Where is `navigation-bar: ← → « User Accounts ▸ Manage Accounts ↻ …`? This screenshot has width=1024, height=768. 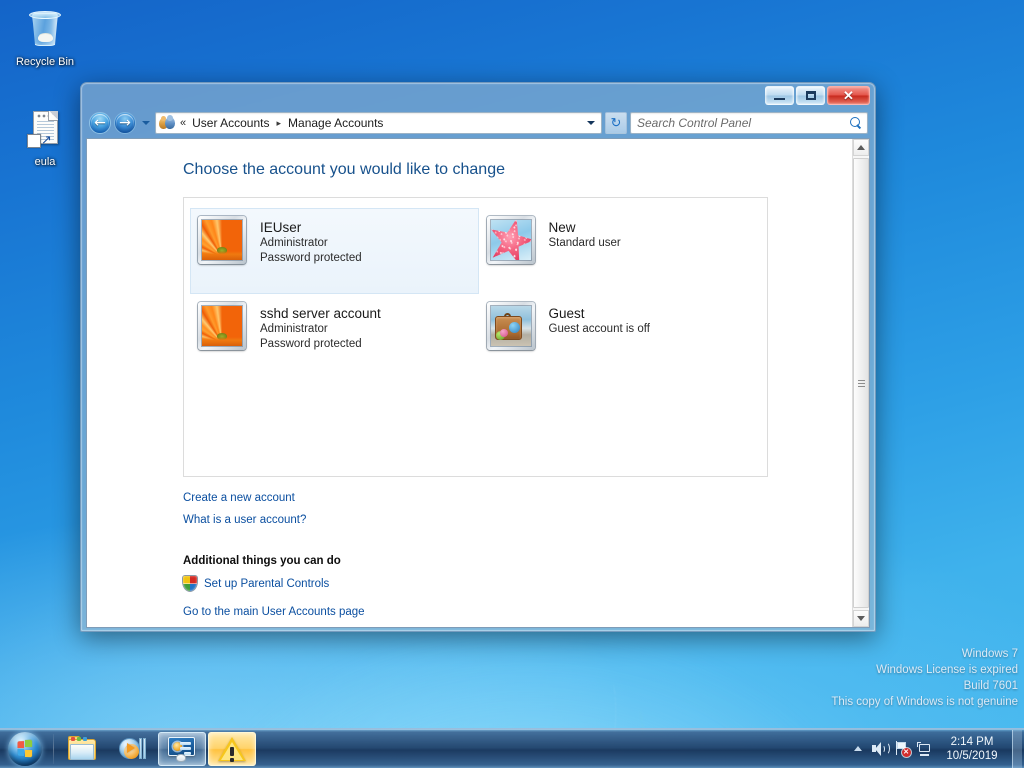 navigation-bar: ← → « User Accounts ▸ Manage Accounts ↻ … is located at coordinates (478, 125).